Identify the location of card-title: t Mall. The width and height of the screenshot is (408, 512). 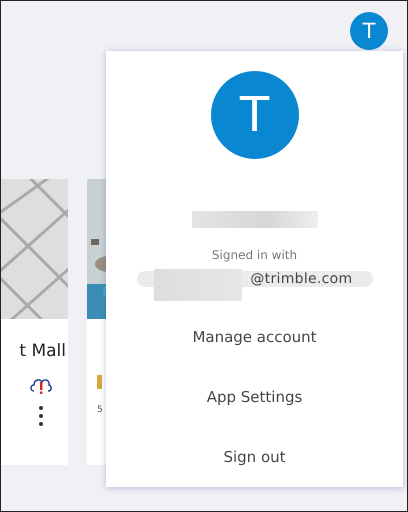
(42, 351).